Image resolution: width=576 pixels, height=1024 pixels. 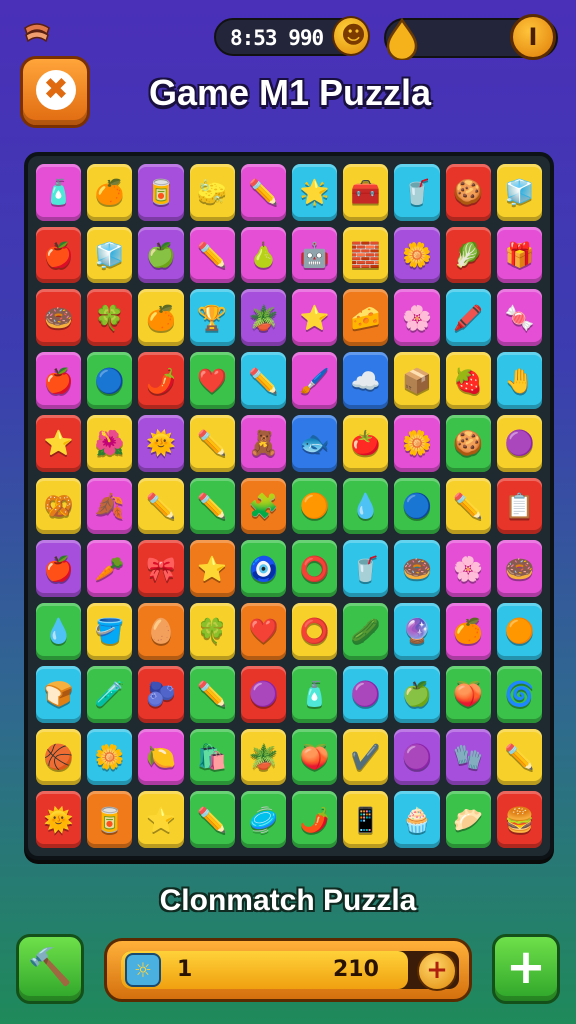 What do you see at coordinates (55, 92) in the screenshot?
I see `close-button: ✖` at bounding box center [55, 92].